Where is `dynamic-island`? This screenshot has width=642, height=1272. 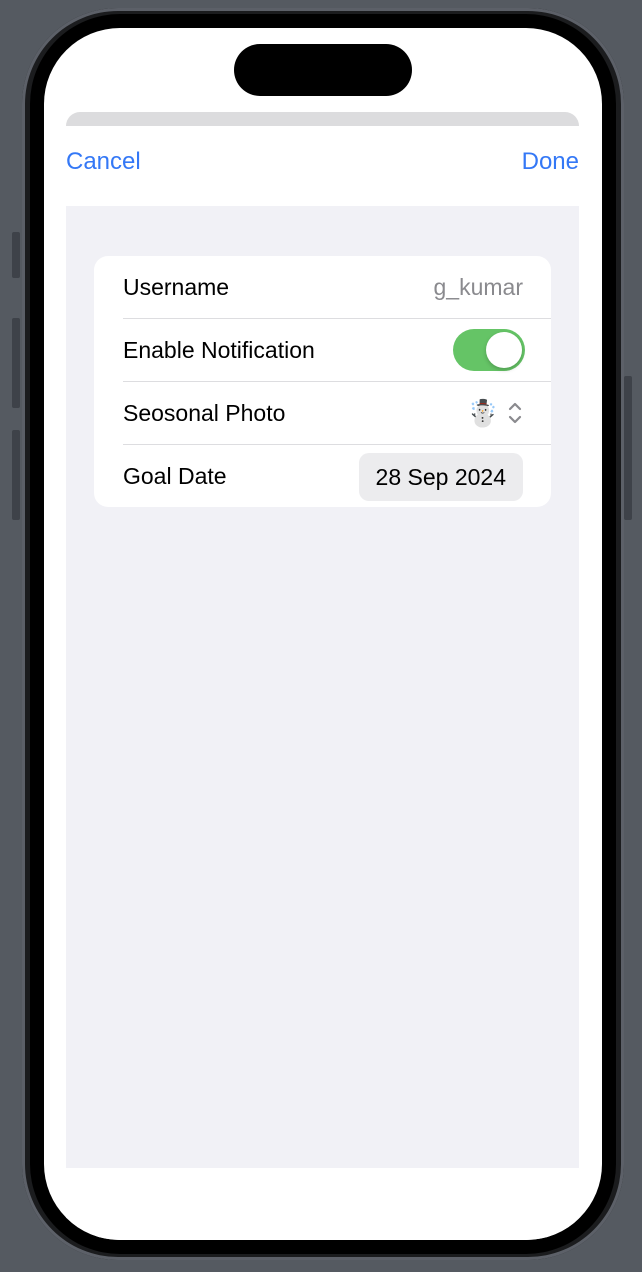 dynamic-island is located at coordinates (323, 70).